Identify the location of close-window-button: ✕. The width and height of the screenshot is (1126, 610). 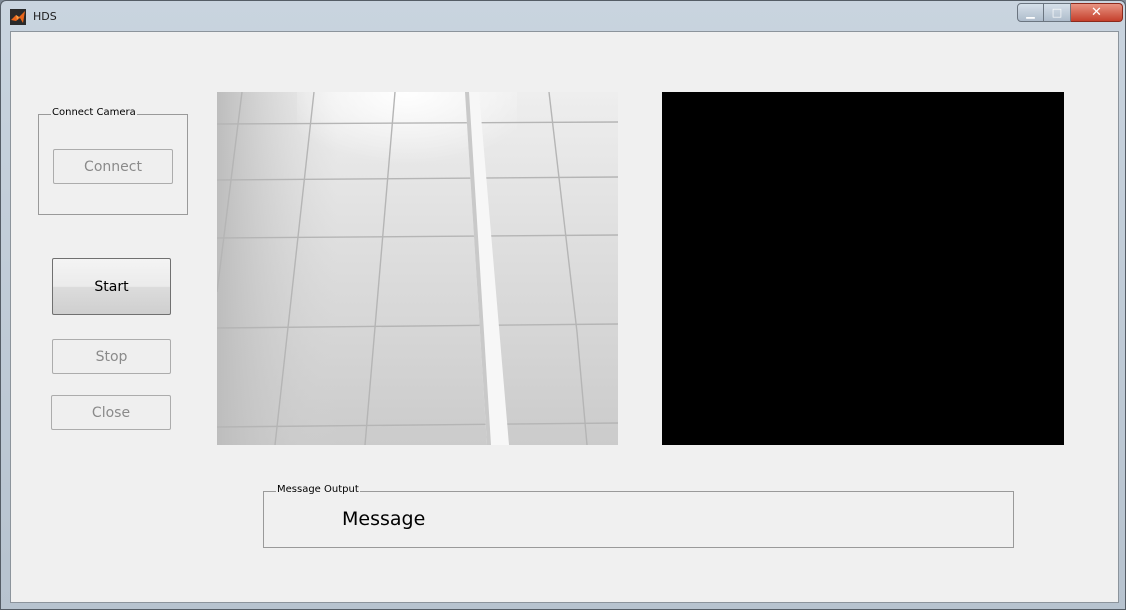
(1097, 12).